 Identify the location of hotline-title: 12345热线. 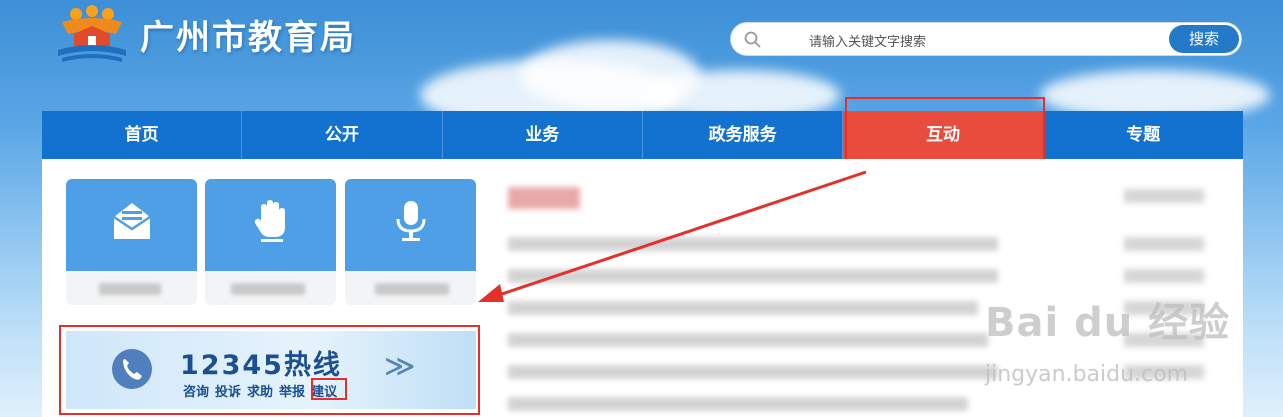
(261, 365).